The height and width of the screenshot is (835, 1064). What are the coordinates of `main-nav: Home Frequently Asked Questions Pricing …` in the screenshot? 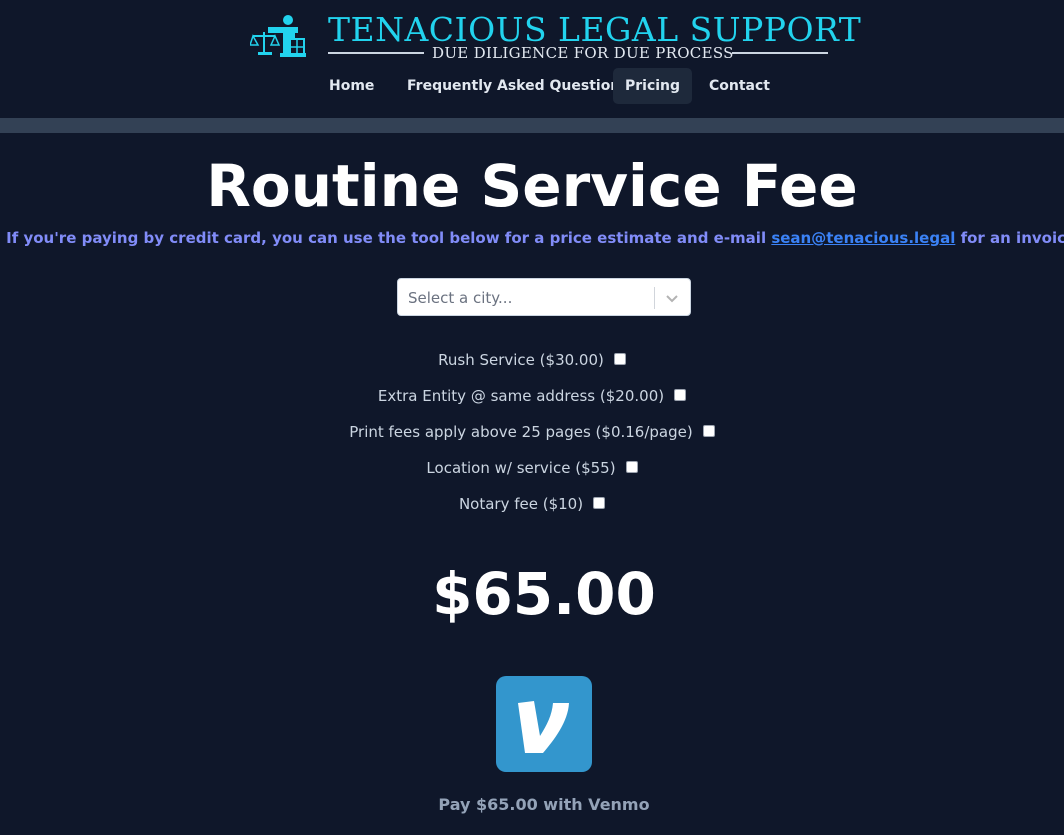 It's located at (532, 86).